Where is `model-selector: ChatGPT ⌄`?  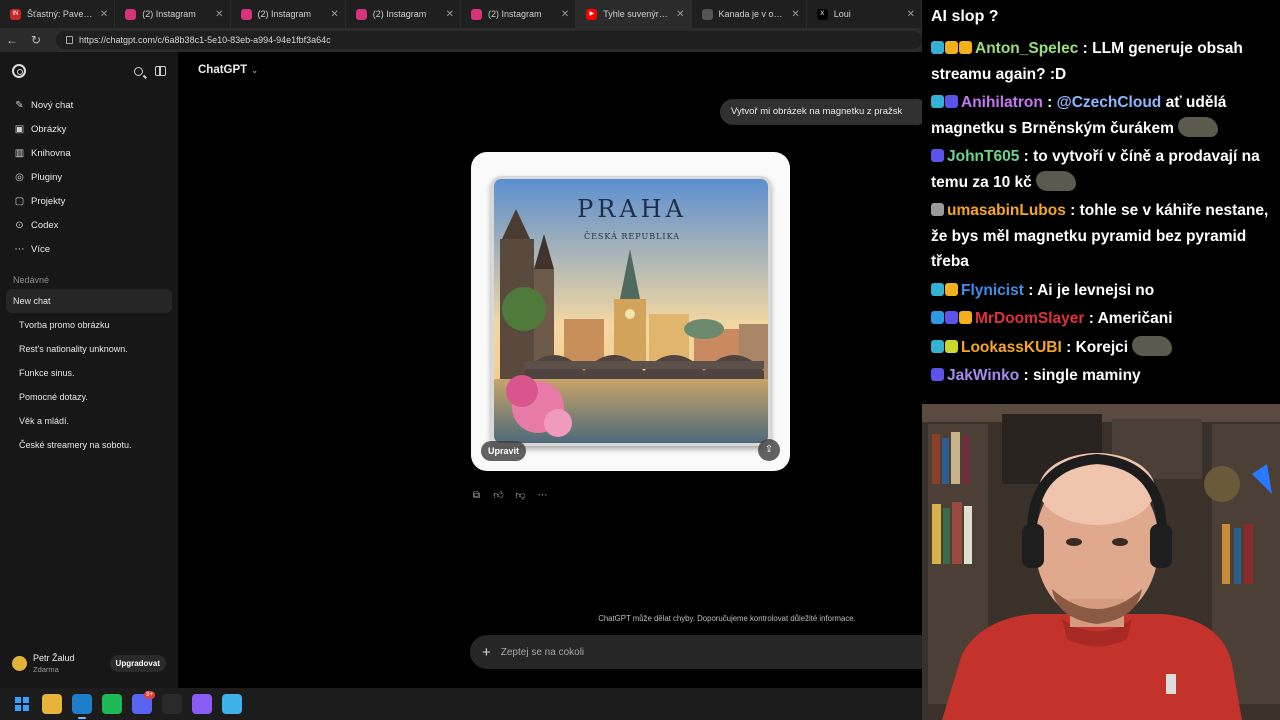 model-selector: ChatGPT ⌄ is located at coordinates (228, 70).